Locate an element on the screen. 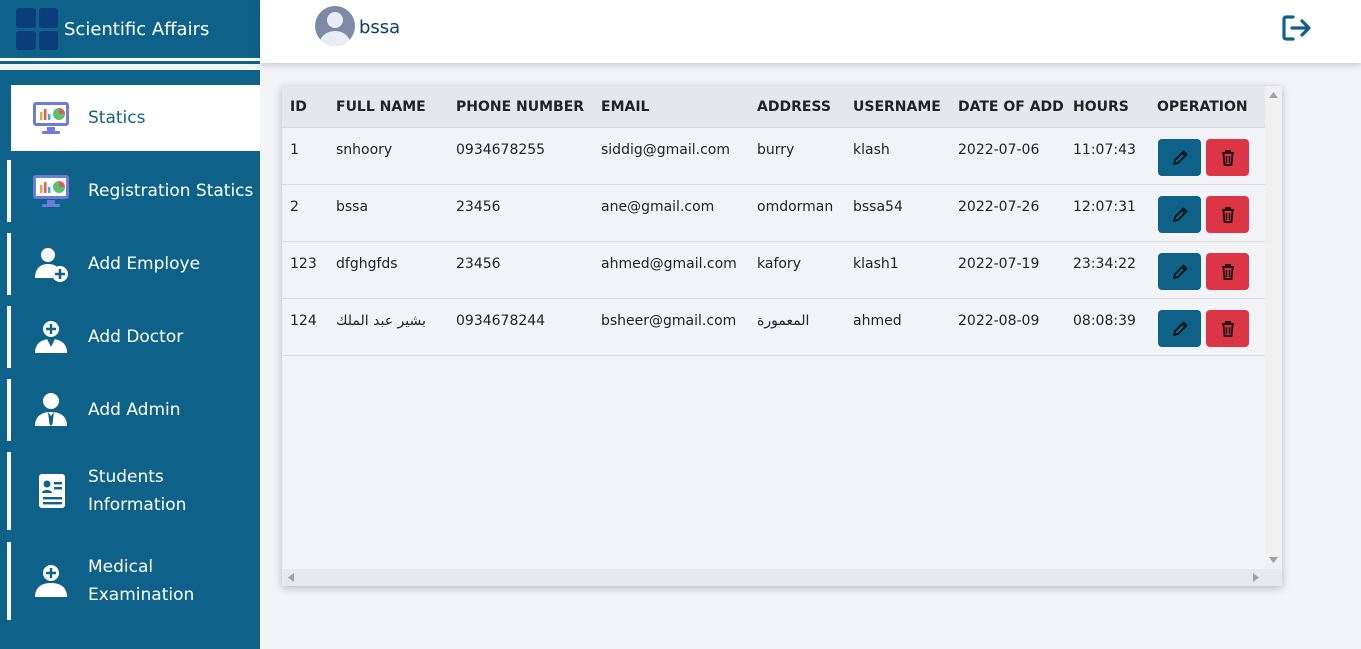  cell-hours: 11:07:43 is located at coordinates (1104, 150).